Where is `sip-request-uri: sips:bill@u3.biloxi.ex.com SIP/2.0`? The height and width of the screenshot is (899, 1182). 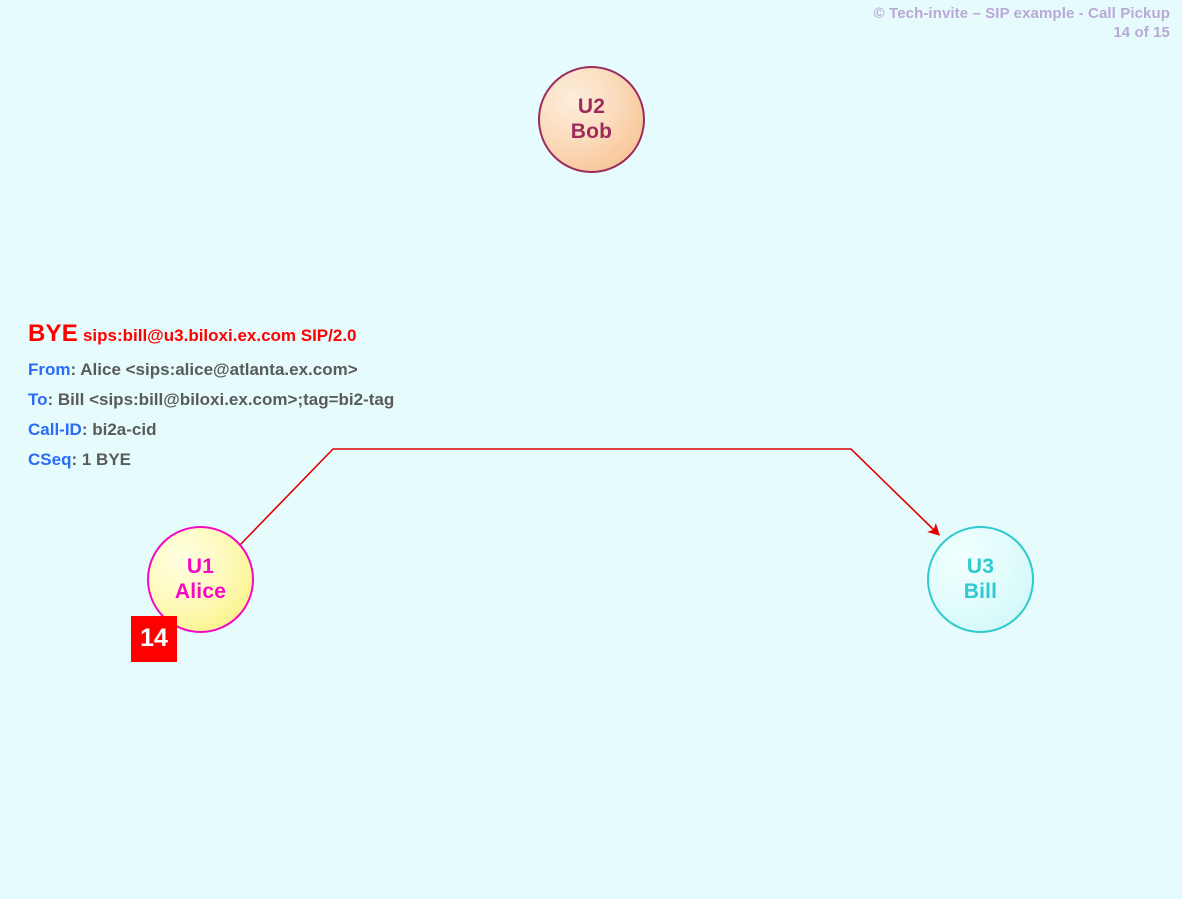 sip-request-uri: sips:bill@u3.biloxi.ex.com SIP/2.0 is located at coordinates (219, 335).